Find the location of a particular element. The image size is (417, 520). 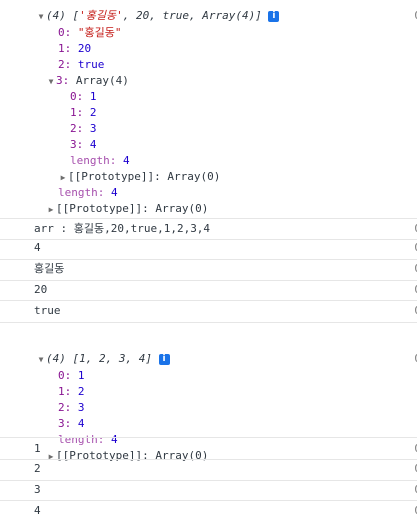

console-message: 3 is located at coordinates (37, 489).